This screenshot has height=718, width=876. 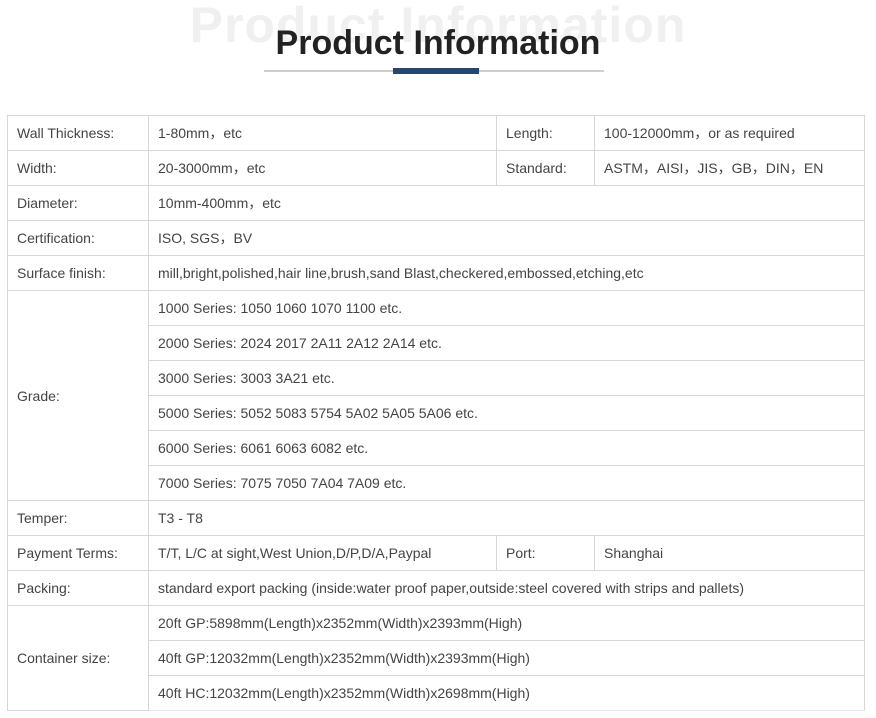 What do you see at coordinates (506, 238) in the screenshot?
I see `spec-value-certification: ISO, SGS，BV` at bounding box center [506, 238].